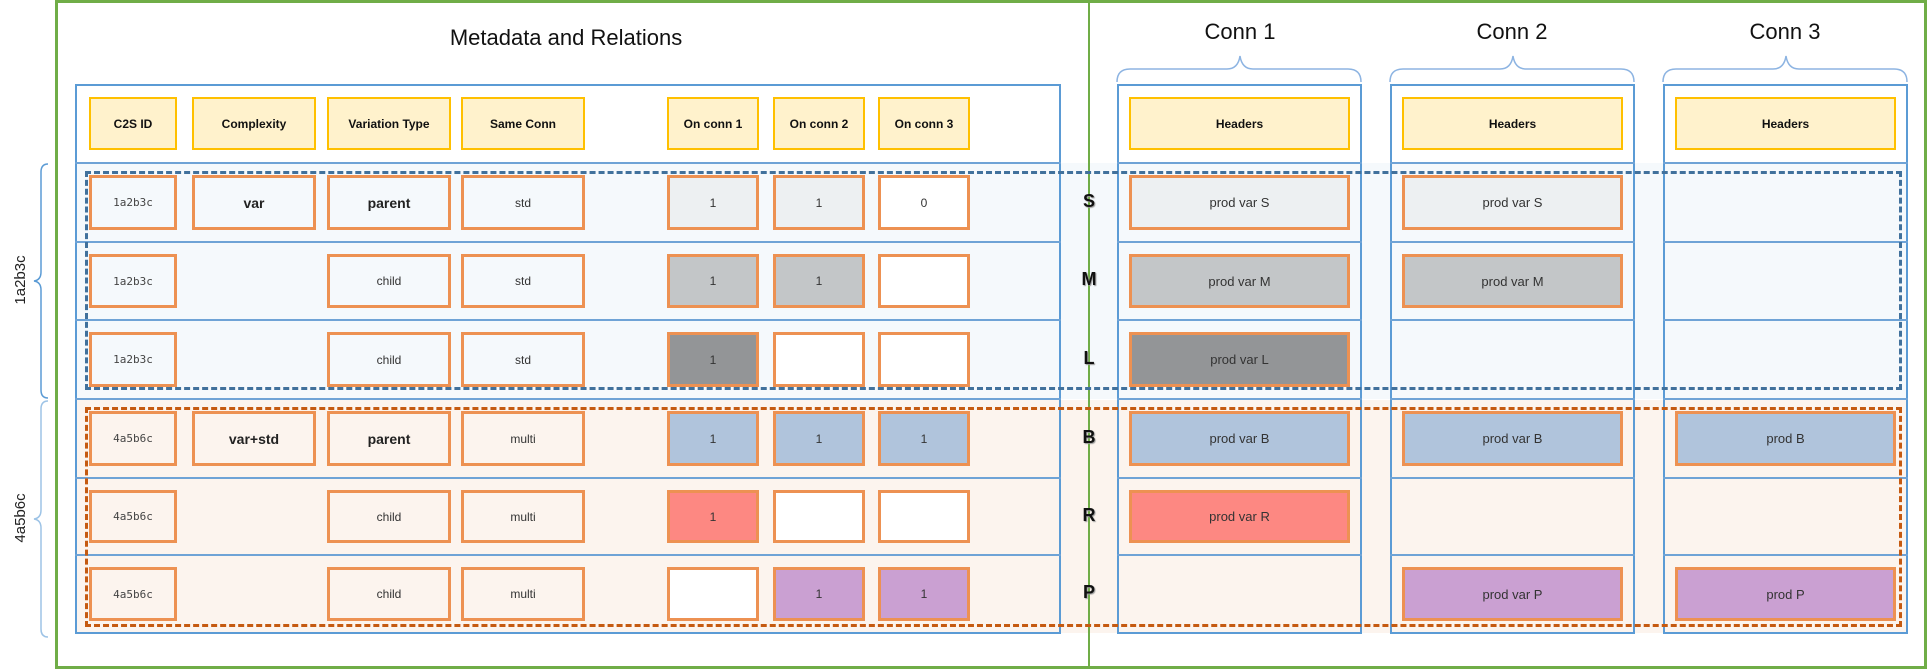 The image size is (1928, 670). Describe the element at coordinates (523, 123) in the screenshot. I see `header-same-conn: Same Conn` at that location.